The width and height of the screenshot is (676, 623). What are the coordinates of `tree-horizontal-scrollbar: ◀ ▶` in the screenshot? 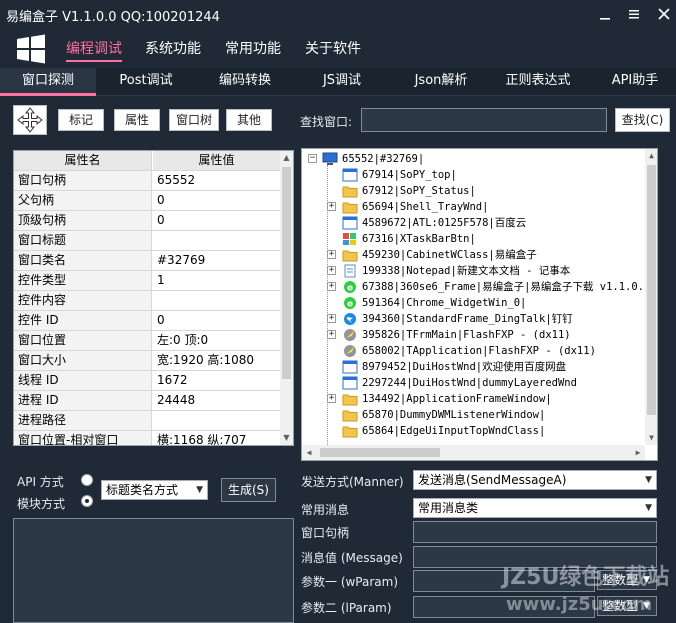 It's located at (473, 452).